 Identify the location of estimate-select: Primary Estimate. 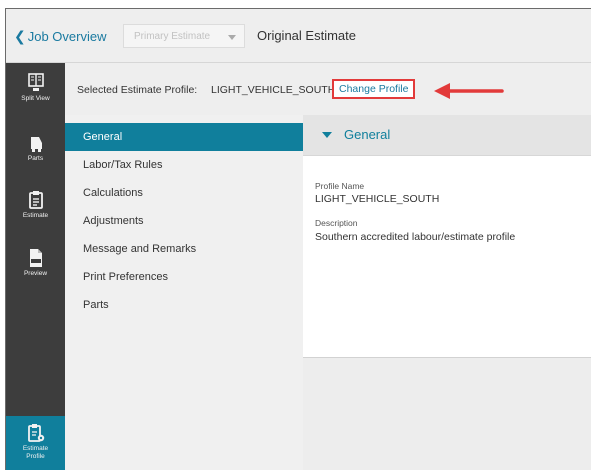
(184, 36).